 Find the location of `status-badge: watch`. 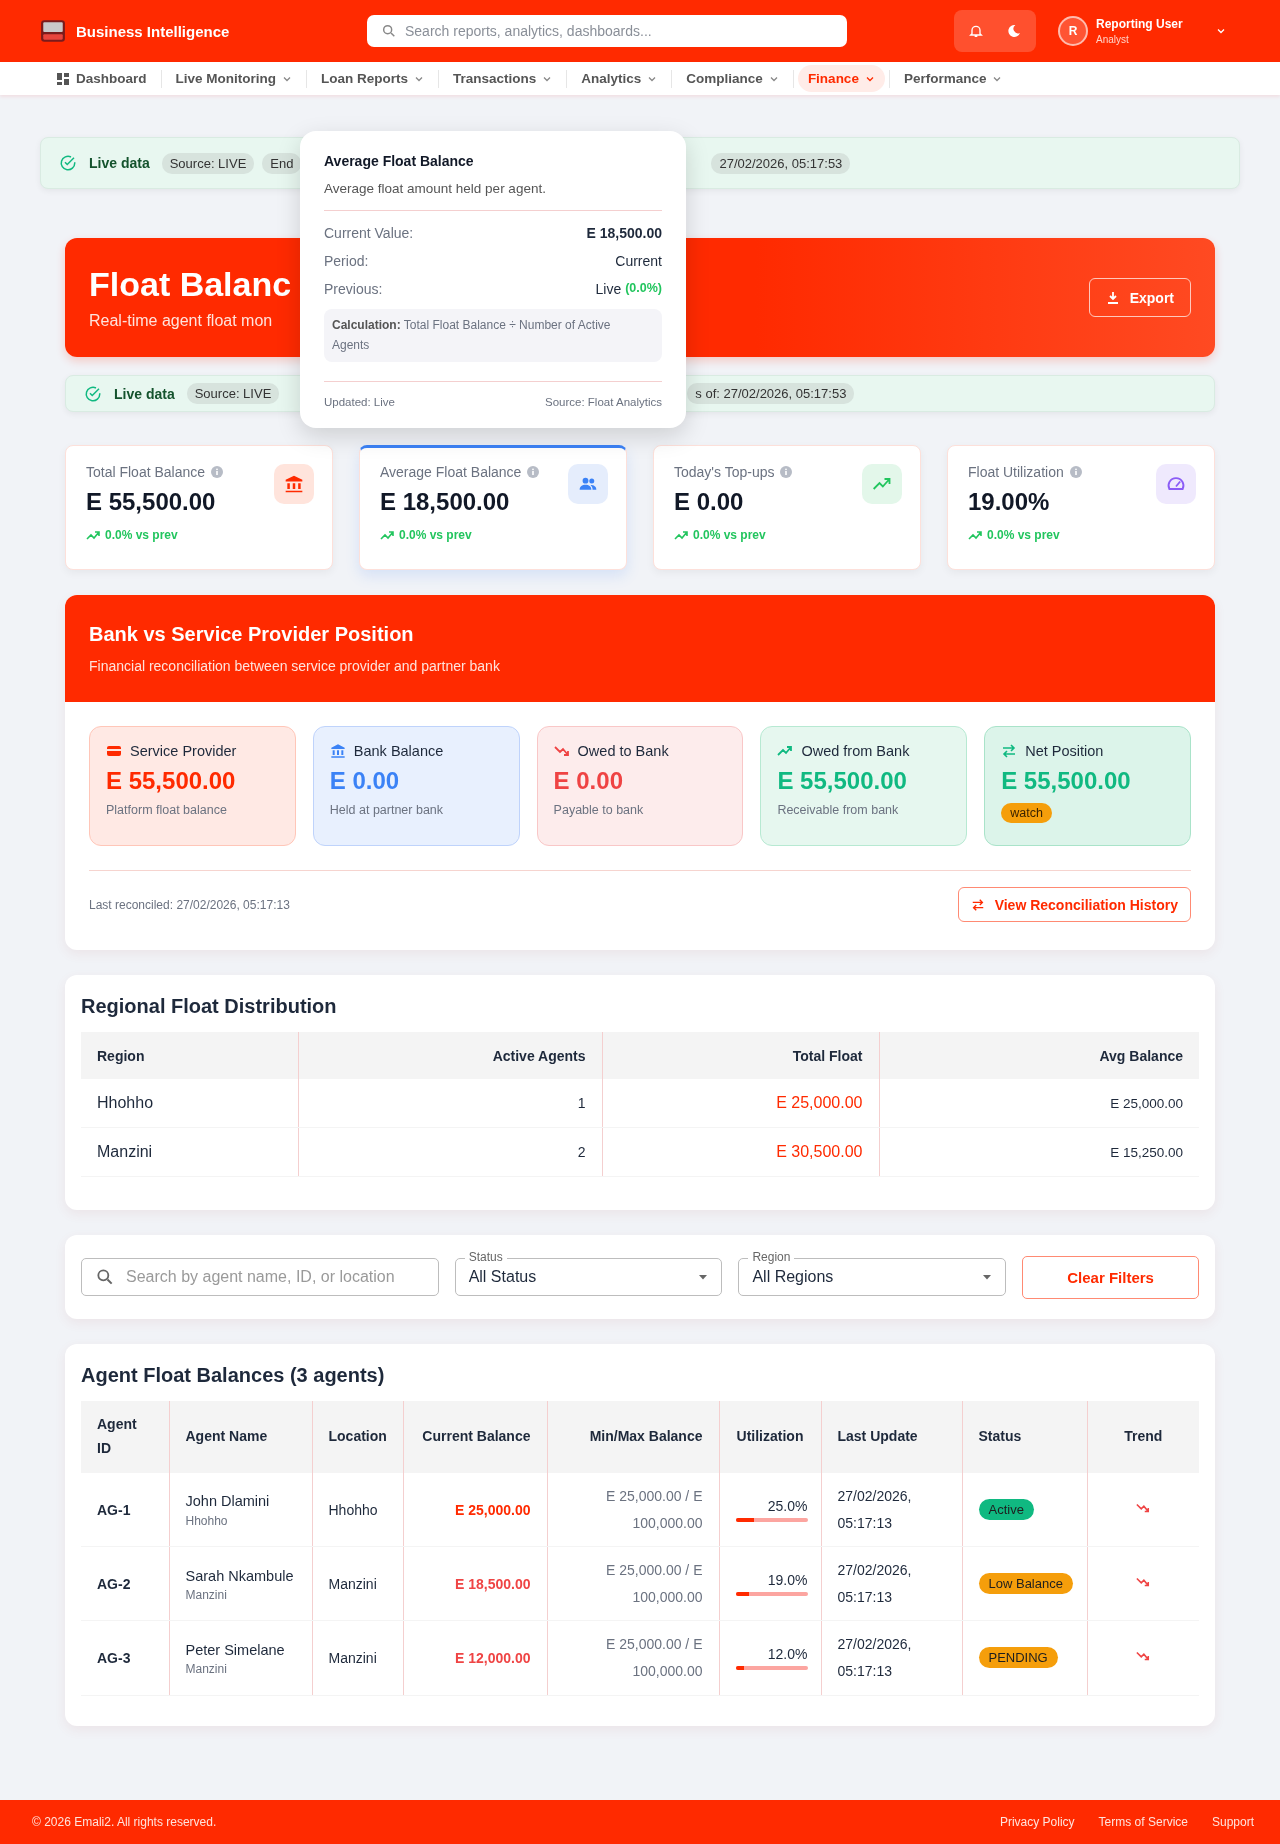

status-badge: watch is located at coordinates (1026, 813).